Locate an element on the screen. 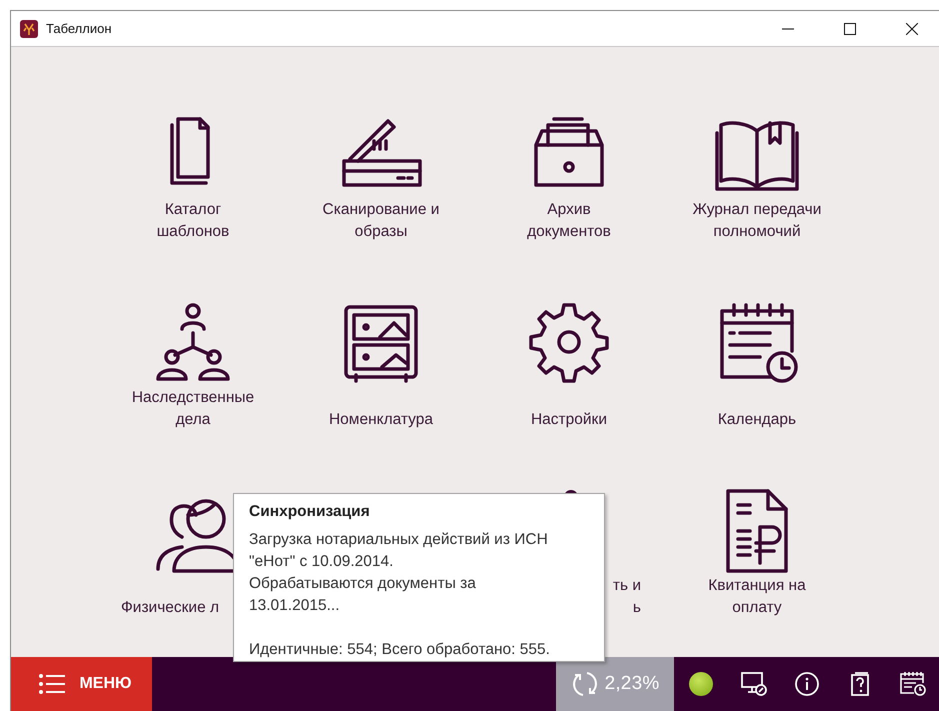  tile-label: Квитанция на оплату is located at coordinates (757, 597).